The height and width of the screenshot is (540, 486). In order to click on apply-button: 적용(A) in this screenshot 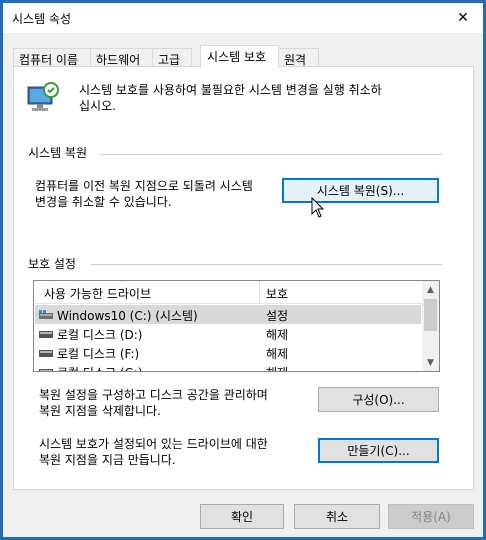, I will do `click(431, 516)`.